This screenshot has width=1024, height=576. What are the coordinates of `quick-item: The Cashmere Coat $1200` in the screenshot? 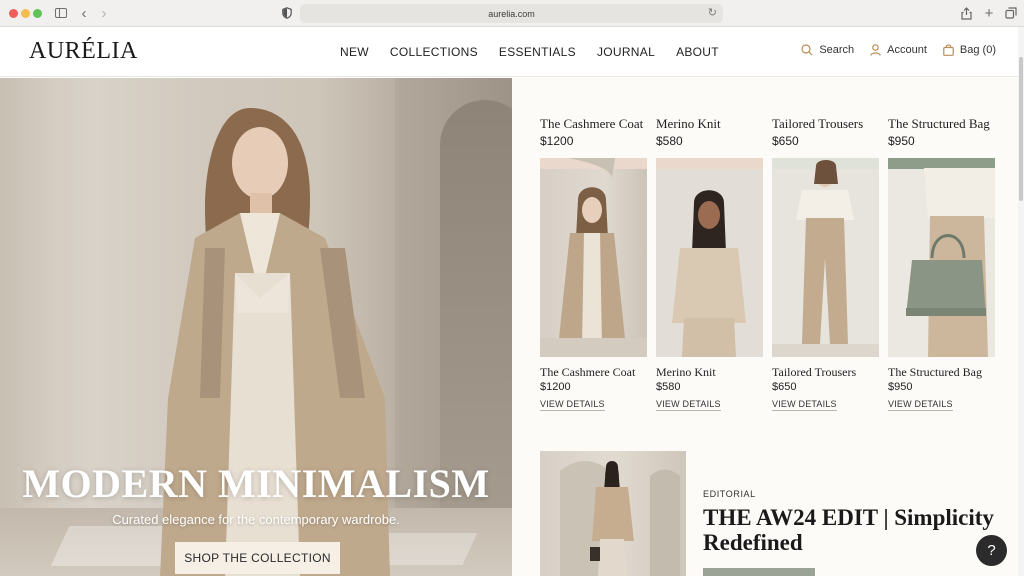 It's located at (595, 132).